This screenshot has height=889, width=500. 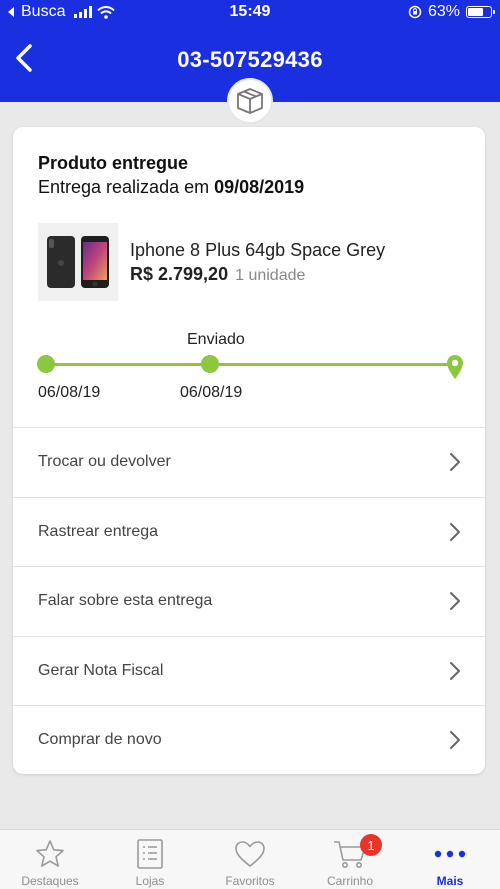 I want to click on product-price-line: R$ 2.799,20 1 unidade, so click(x=217, y=274).